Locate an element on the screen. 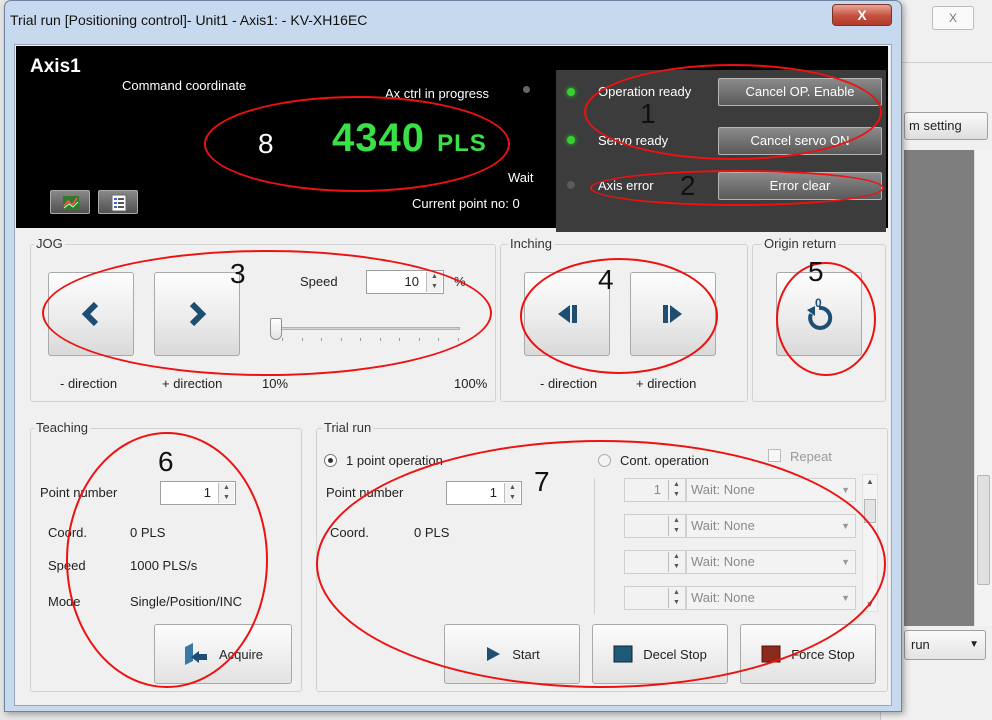 The image size is (992, 720). trial-run-title: Trial run is located at coordinates (348, 427).